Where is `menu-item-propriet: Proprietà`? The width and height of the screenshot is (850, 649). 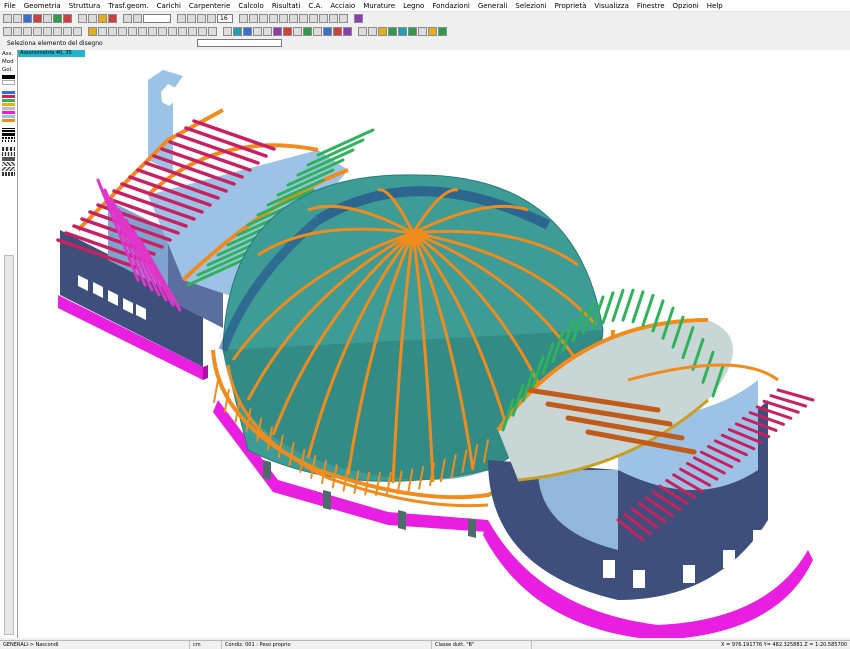
menu-item-propriet: Proprietà is located at coordinates (571, 6).